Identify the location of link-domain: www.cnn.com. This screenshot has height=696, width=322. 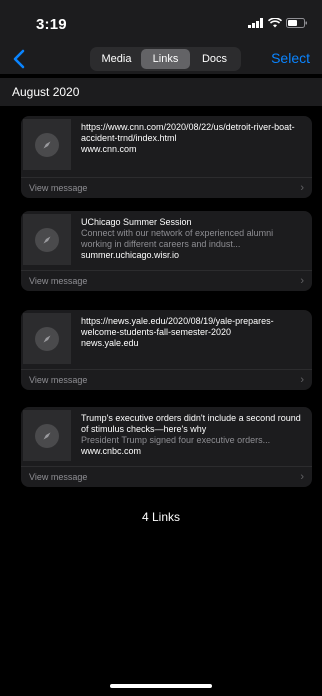
(109, 149).